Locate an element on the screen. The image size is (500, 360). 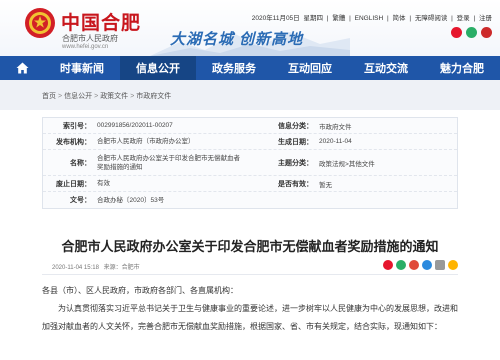
home-icon is located at coordinates (22, 68).